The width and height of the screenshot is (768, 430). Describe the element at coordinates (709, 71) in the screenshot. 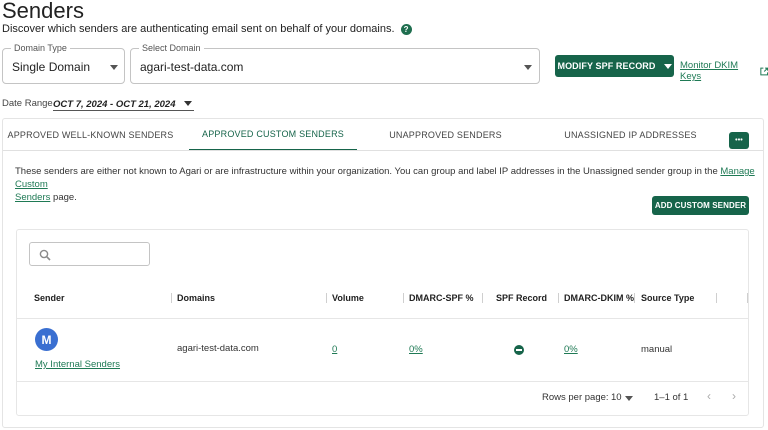

I see `monitor-dkim-label: Monitor DKIM Keys` at that location.